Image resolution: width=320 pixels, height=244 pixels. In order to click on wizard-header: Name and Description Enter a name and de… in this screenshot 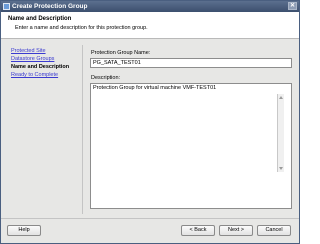, I will do `click(150, 25)`.